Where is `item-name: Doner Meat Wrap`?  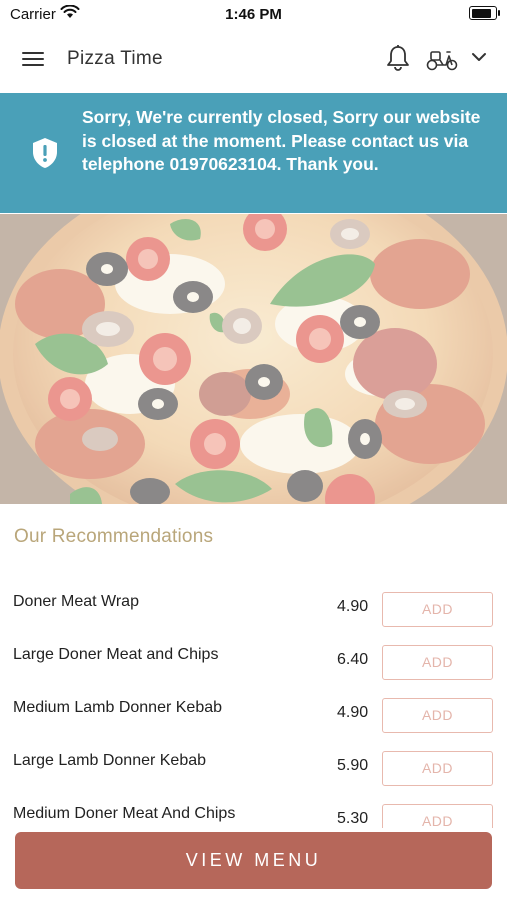
item-name: Doner Meat Wrap is located at coordinates (76, 601).